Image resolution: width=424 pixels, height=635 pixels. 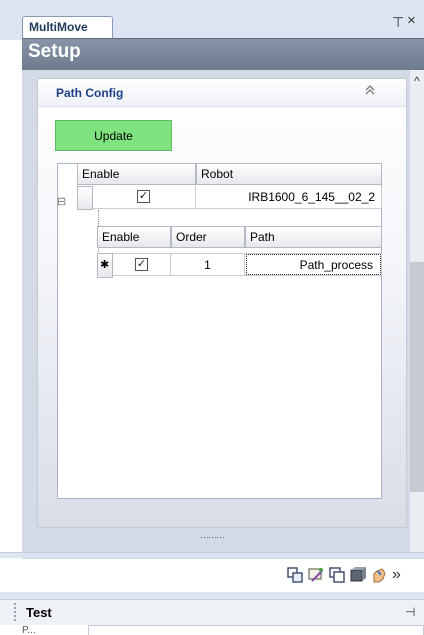 I want to click on path-enable-cell: ✓, so click(x=142, y=264).